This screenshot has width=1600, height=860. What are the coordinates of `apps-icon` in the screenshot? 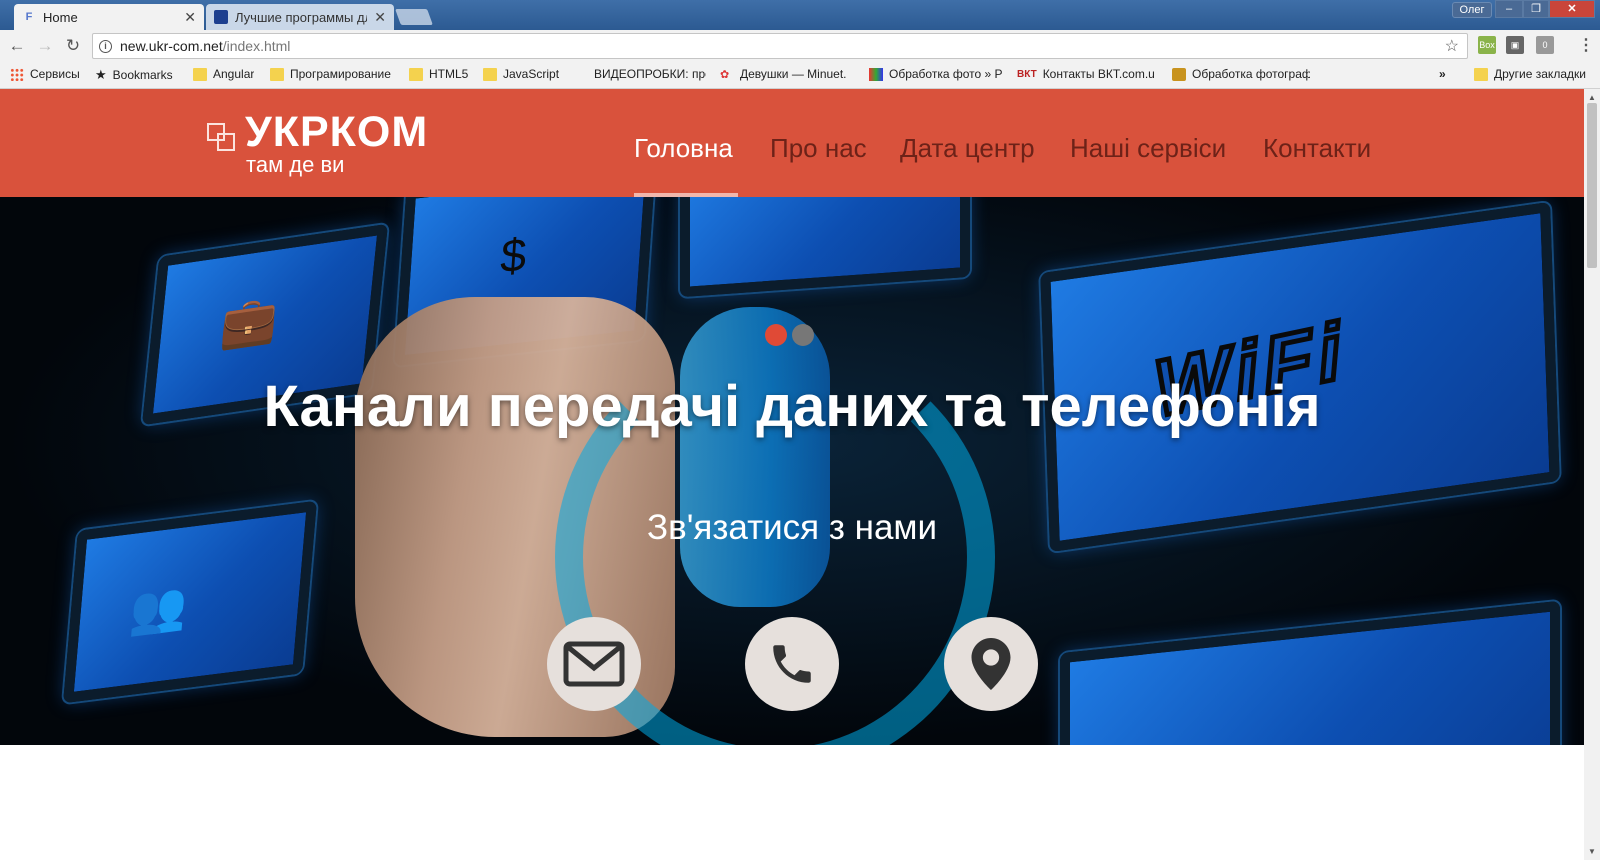 It's located at (17, 74).